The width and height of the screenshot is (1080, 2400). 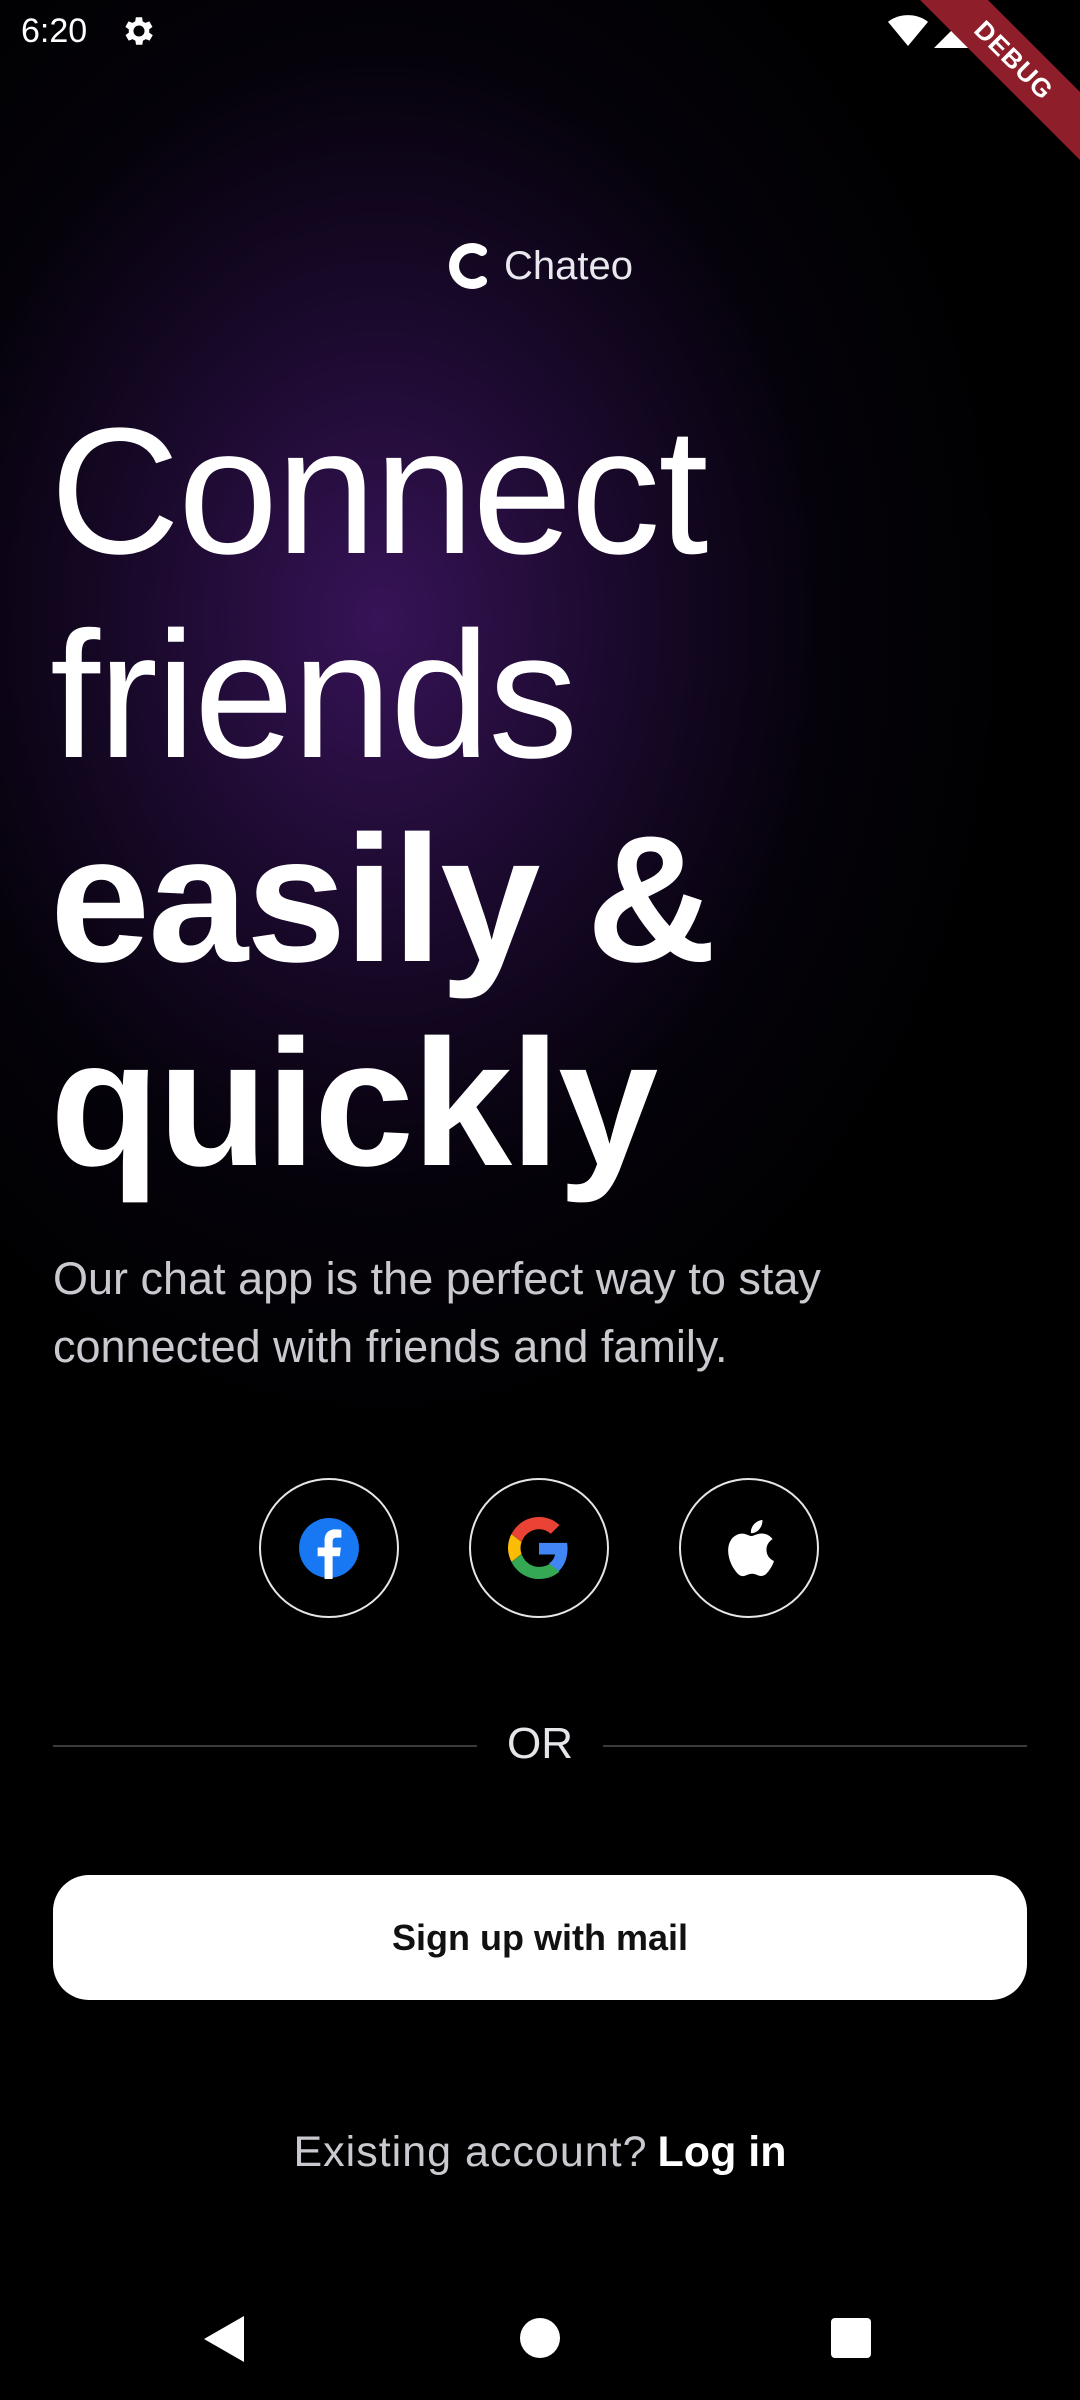 I want to click on facebook-icon, so click(x=329, y=1548).